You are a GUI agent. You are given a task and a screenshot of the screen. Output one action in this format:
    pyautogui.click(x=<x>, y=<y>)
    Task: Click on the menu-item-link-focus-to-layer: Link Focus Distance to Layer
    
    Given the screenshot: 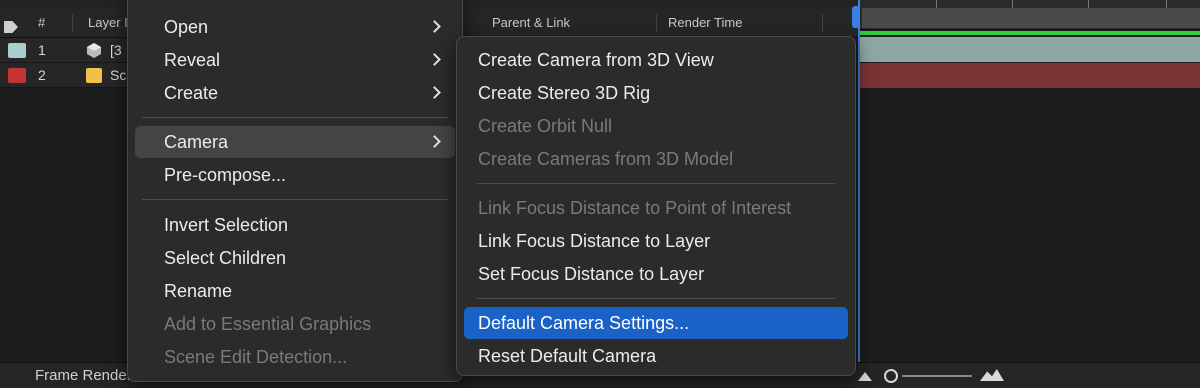 What is the action you would take?
    pyautogui.click(x=656, y=241)
    